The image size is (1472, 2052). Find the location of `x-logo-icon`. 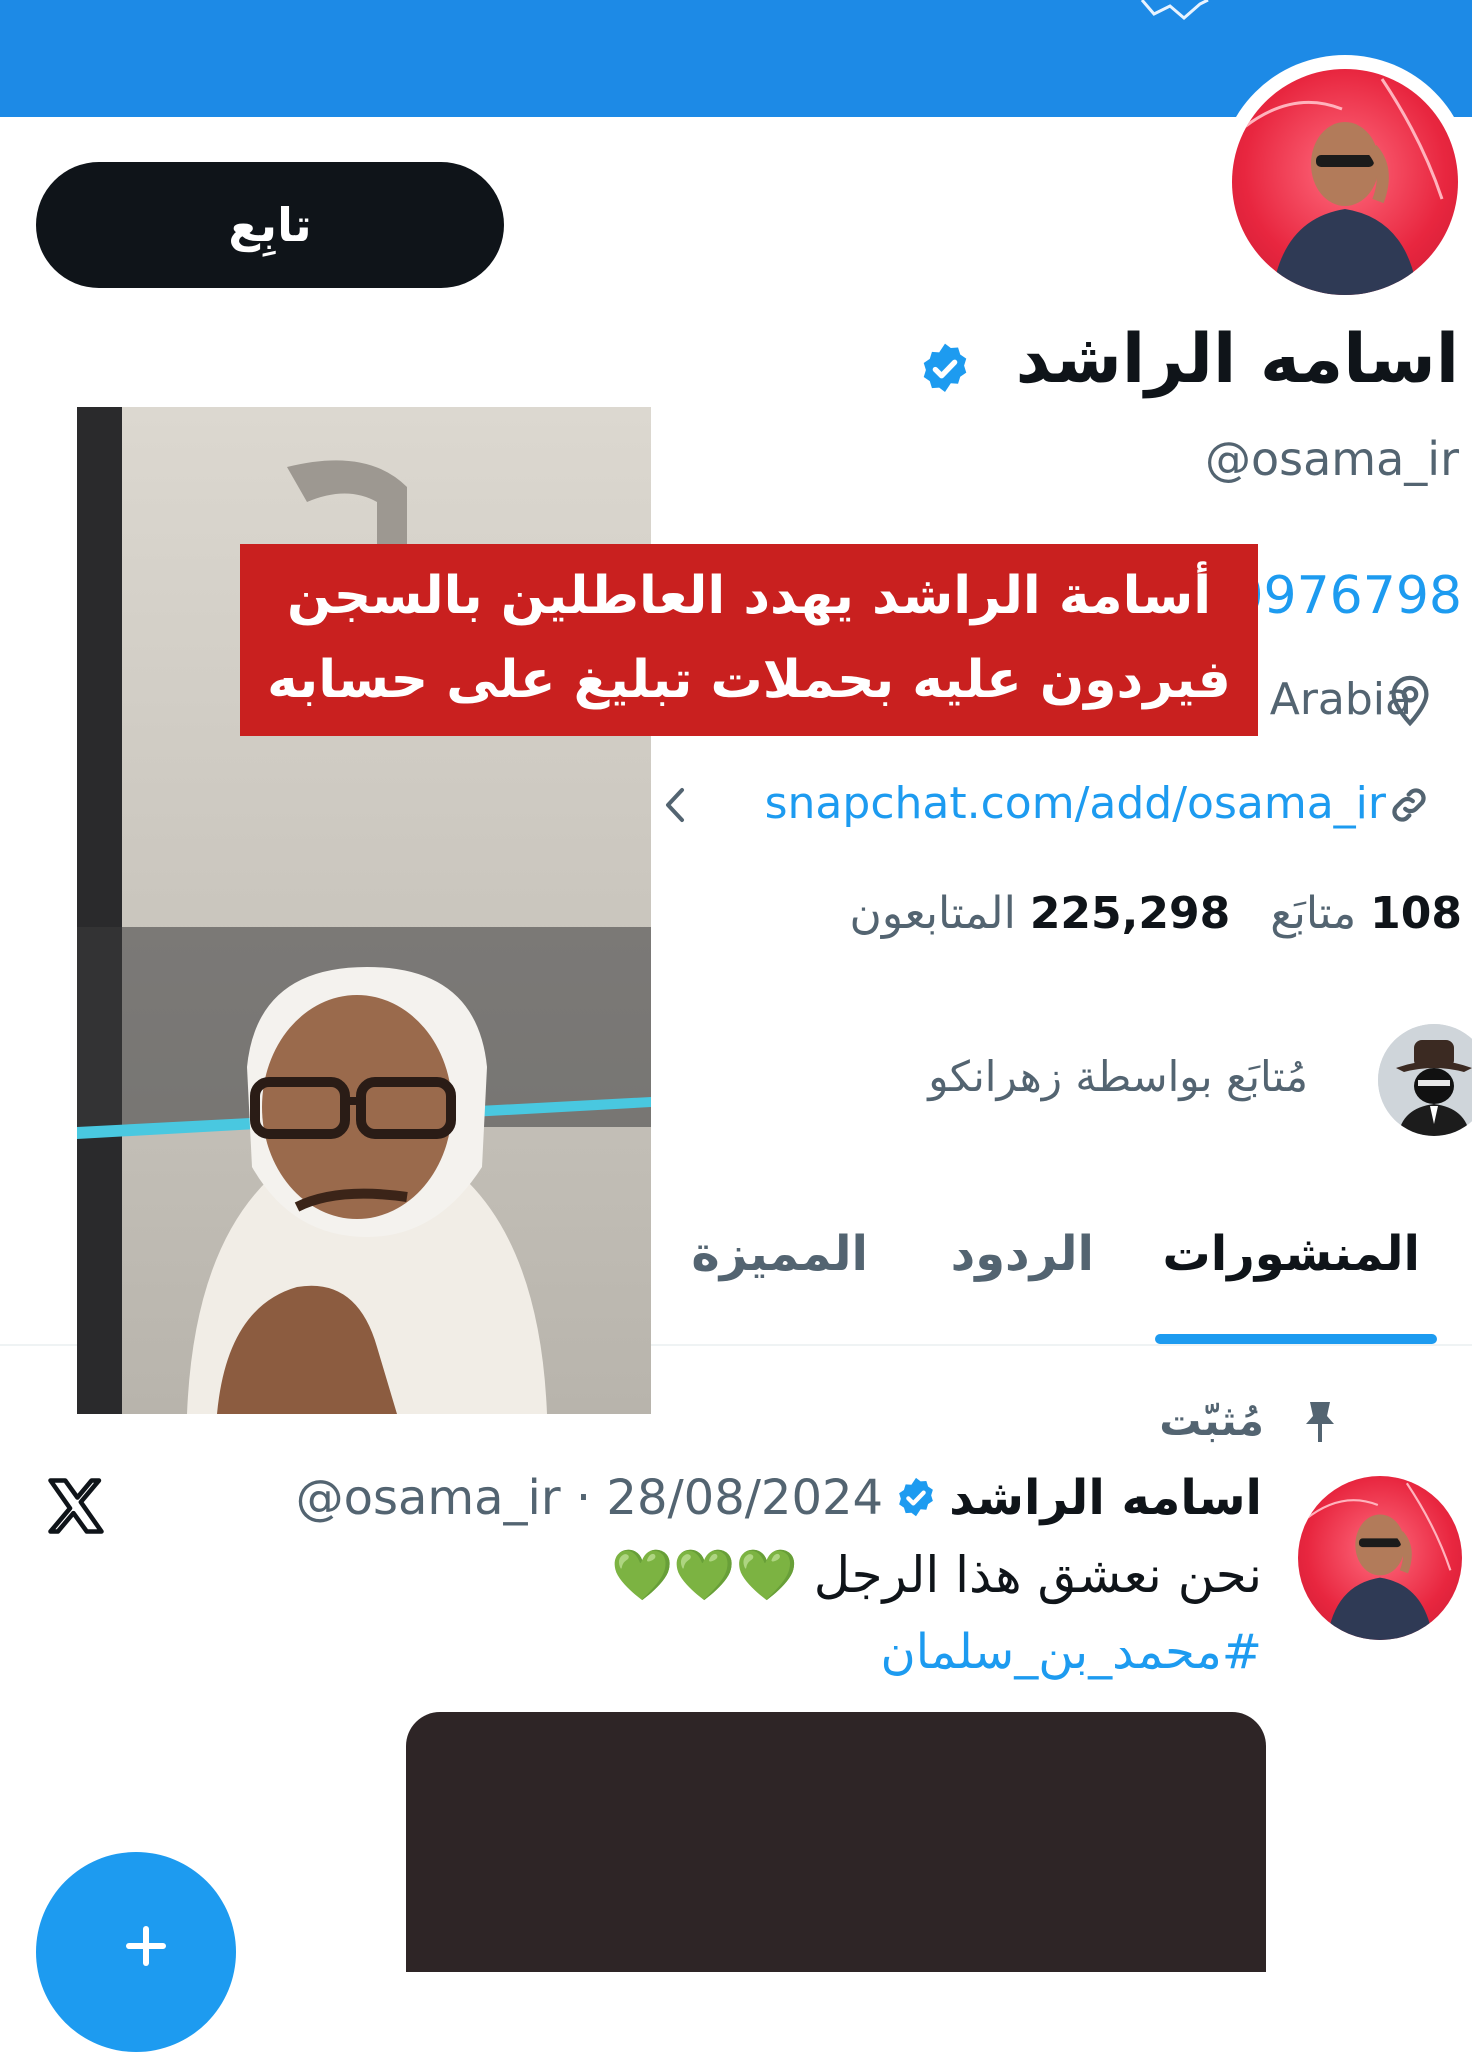

x-logo-icon is located at coordinates (76, 1506).